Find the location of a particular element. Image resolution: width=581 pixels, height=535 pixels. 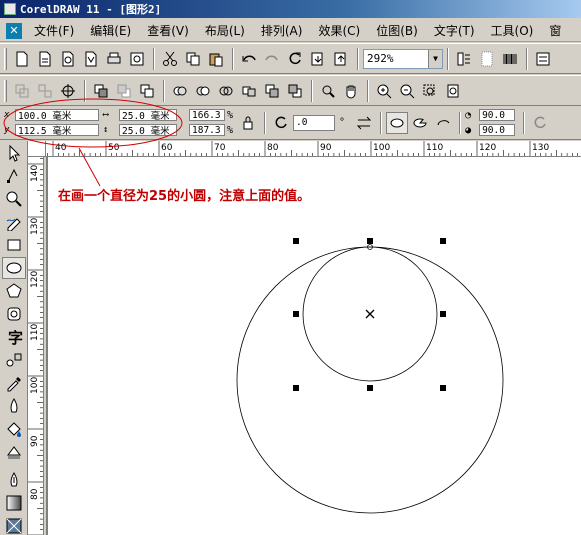

corel-online-icon is located at coordinates (487, 59).